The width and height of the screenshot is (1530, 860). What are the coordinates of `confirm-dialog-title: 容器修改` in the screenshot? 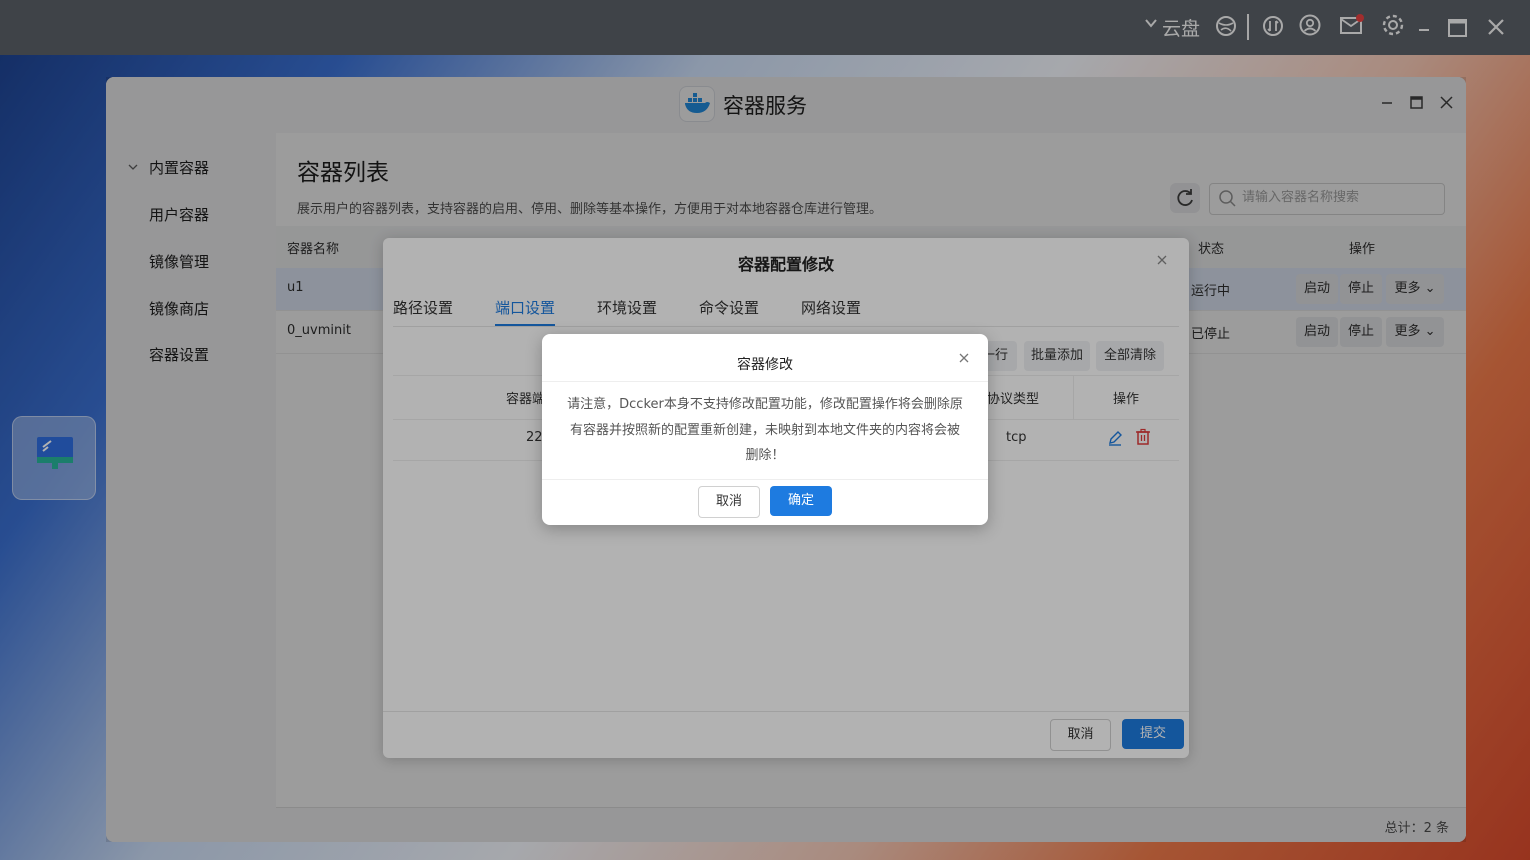 It's located at (765, 365).